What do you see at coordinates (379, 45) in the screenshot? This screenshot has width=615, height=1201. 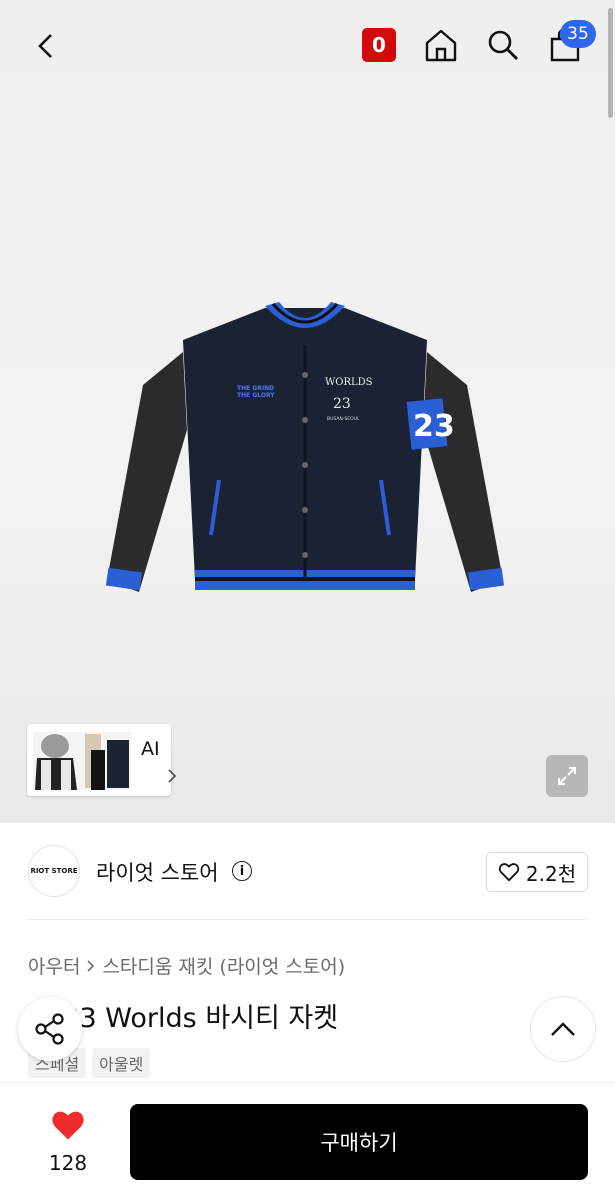 I see `oco-badge: 0` at bounding box center [379, 45].